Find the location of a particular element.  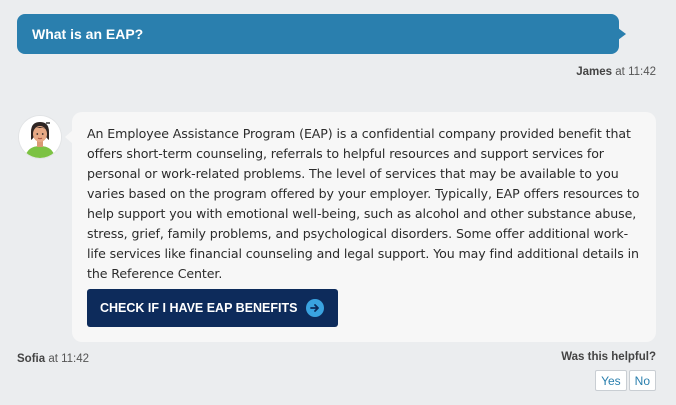

feedback-buttons: Yes No is located at coordinates (625, 380).